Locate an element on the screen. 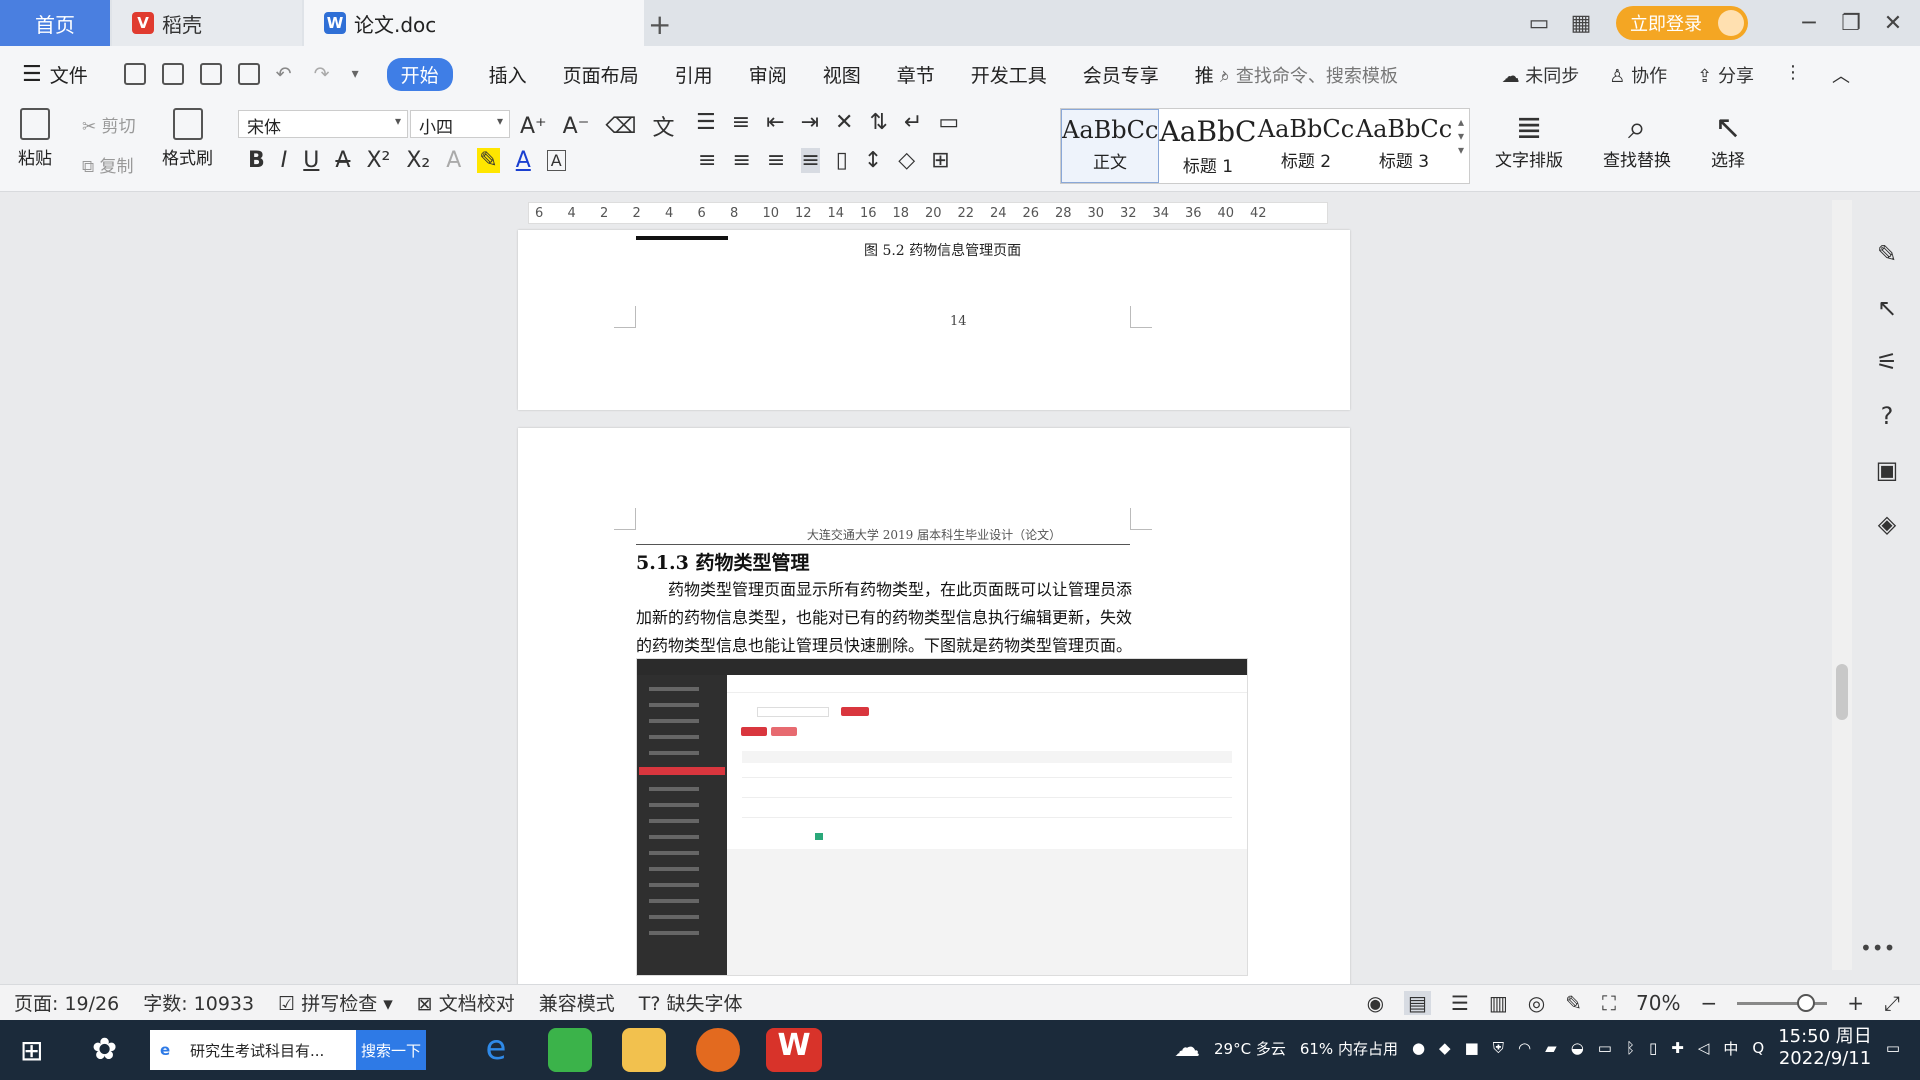  find-replace-button: ⌕ 查找替换 is located at coordinates (1637, 139).